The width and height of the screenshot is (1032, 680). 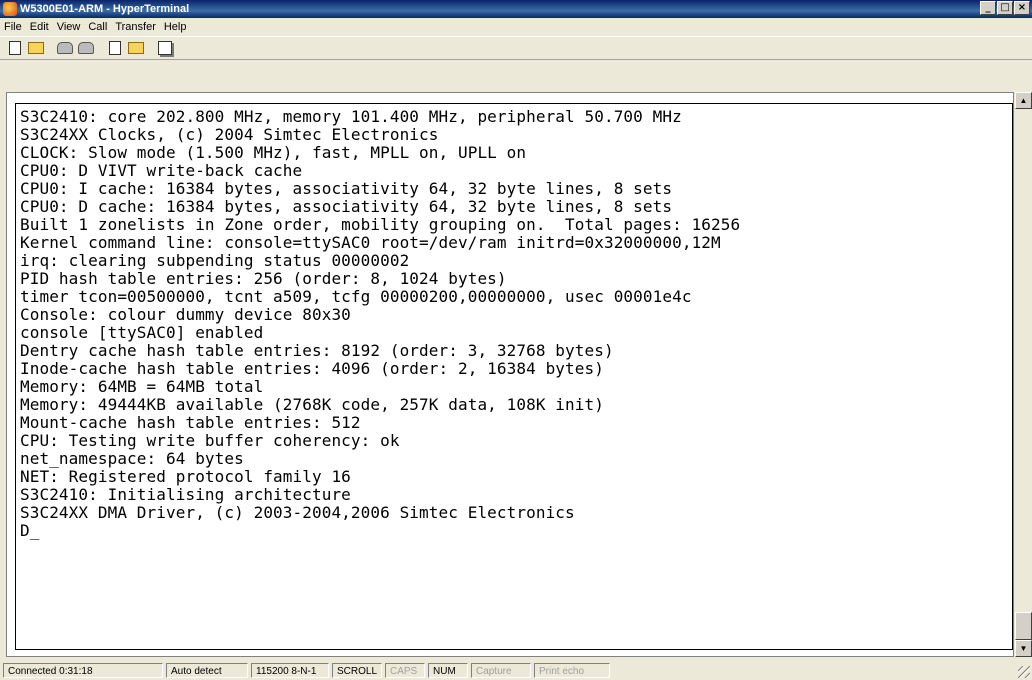 I want to click on scroll-thumb, so click(x=1023, y=626).